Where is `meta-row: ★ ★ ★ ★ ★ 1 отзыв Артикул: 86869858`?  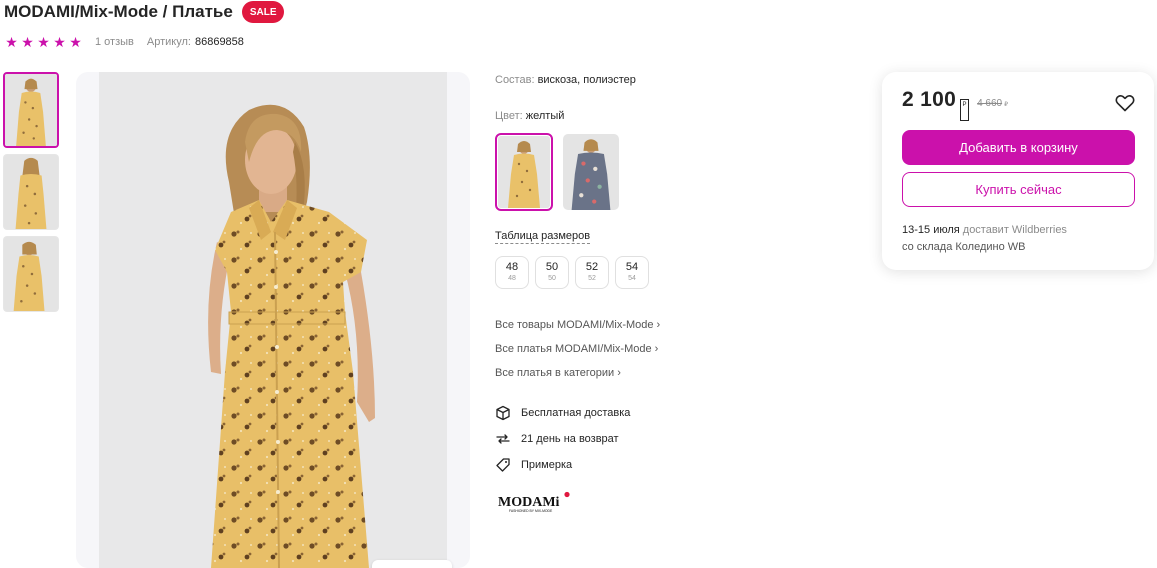 meta-row: ★ ★ ★ ★ ★ 1 отзыв Артикул: 86869858 is located at coordinates (124, 42).